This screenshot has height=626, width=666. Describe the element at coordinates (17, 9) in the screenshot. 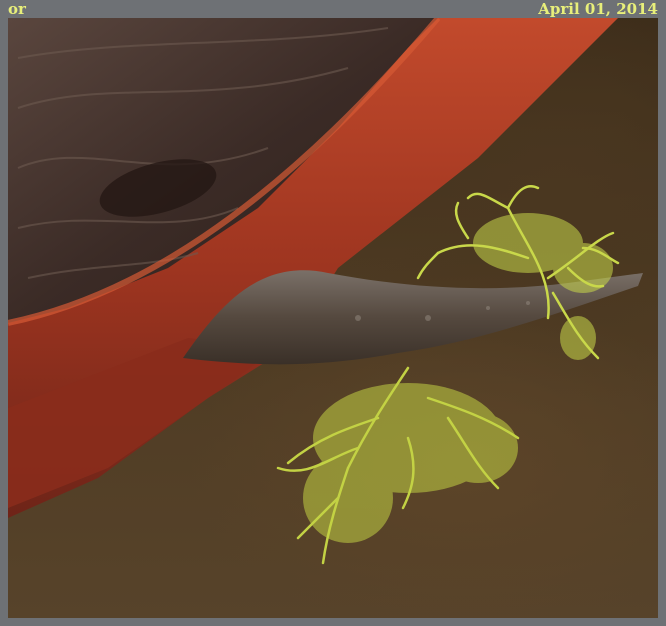

I see `caption-left-text: or` at that location.